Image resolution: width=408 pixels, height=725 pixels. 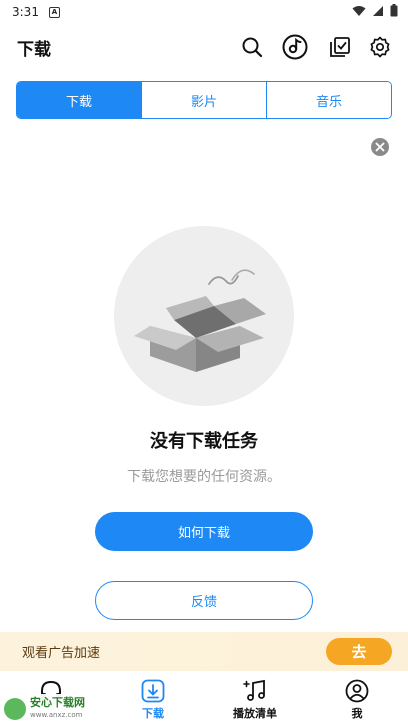 I want to click on music-disc-icon, so click(x=295, y=47).